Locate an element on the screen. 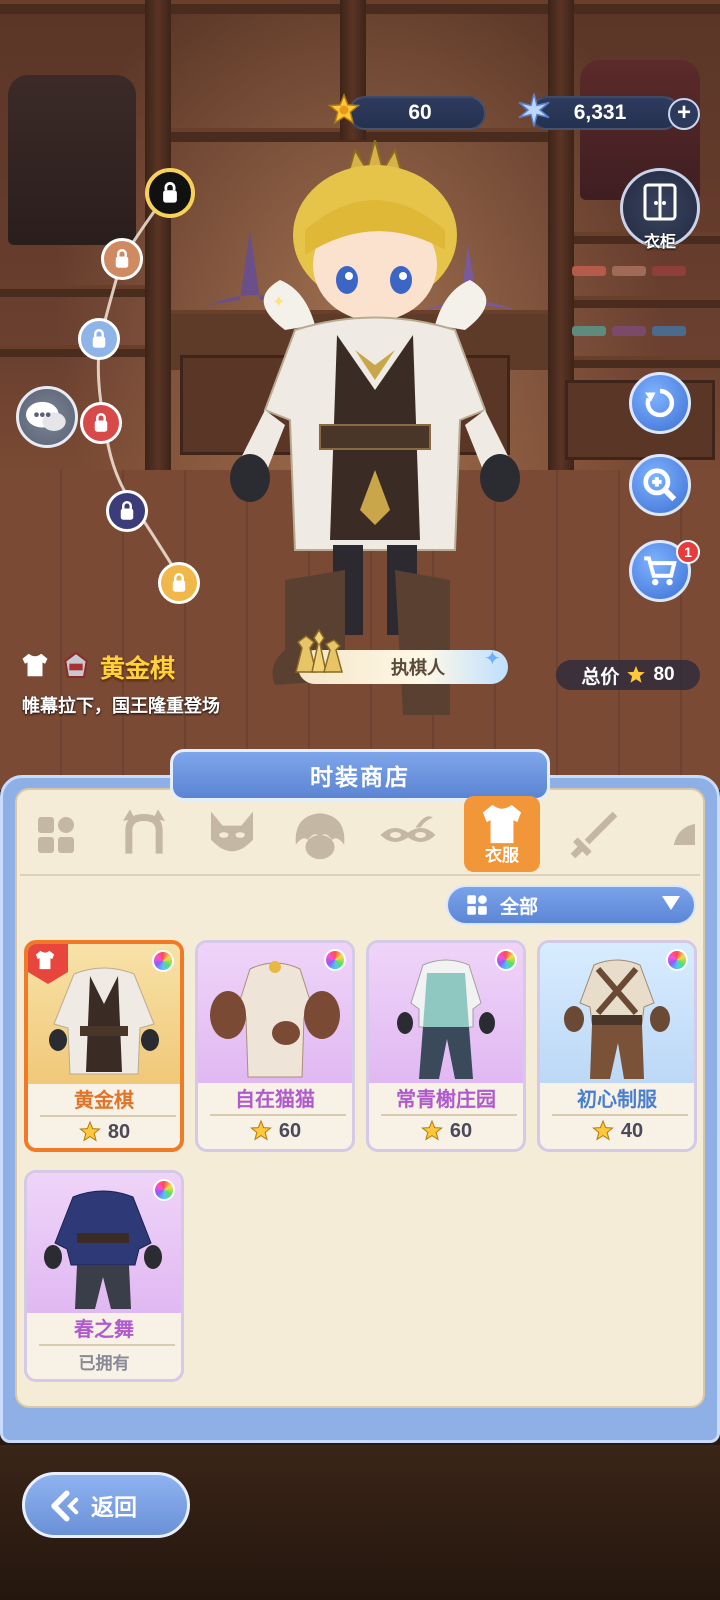 Image resolution: width=720 pixels, height=1600 pixels. chat-bubble-icon is located at coordinates (46, 416).